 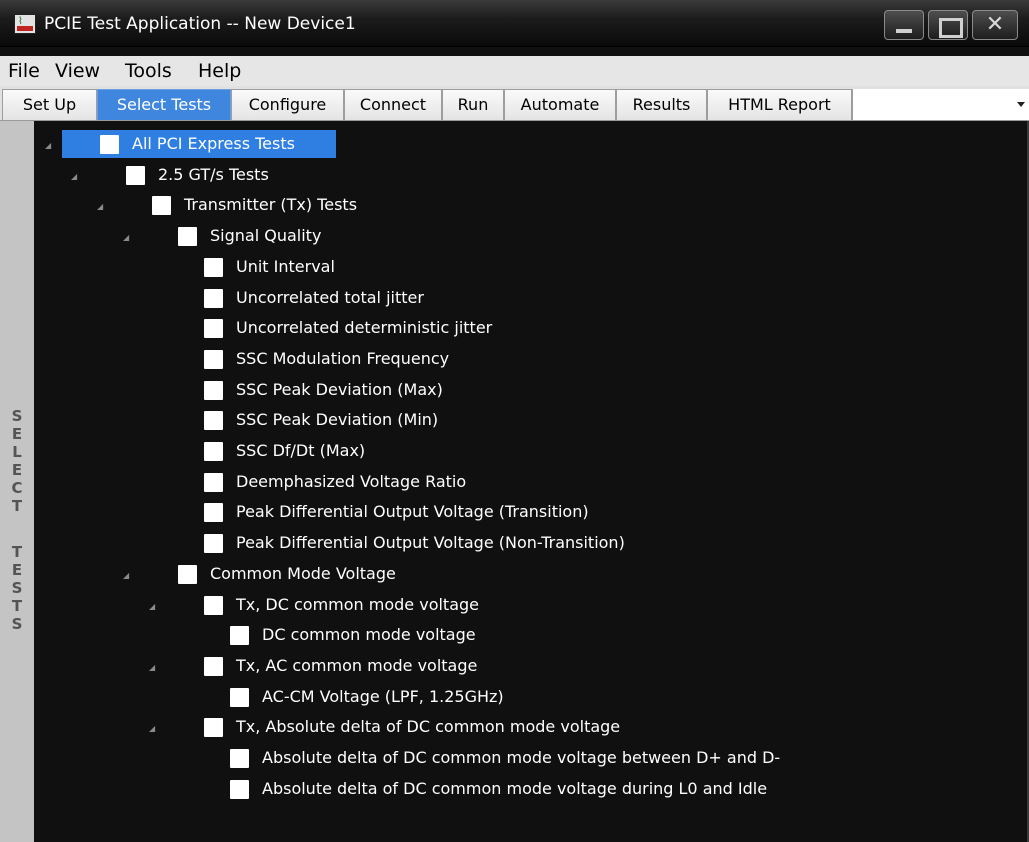 What do you see at coordinates (339, 389) in the screenshot?
I see `tree-node-label: SSC Peak Deviation (Max)` at bounding box center [339, 389].